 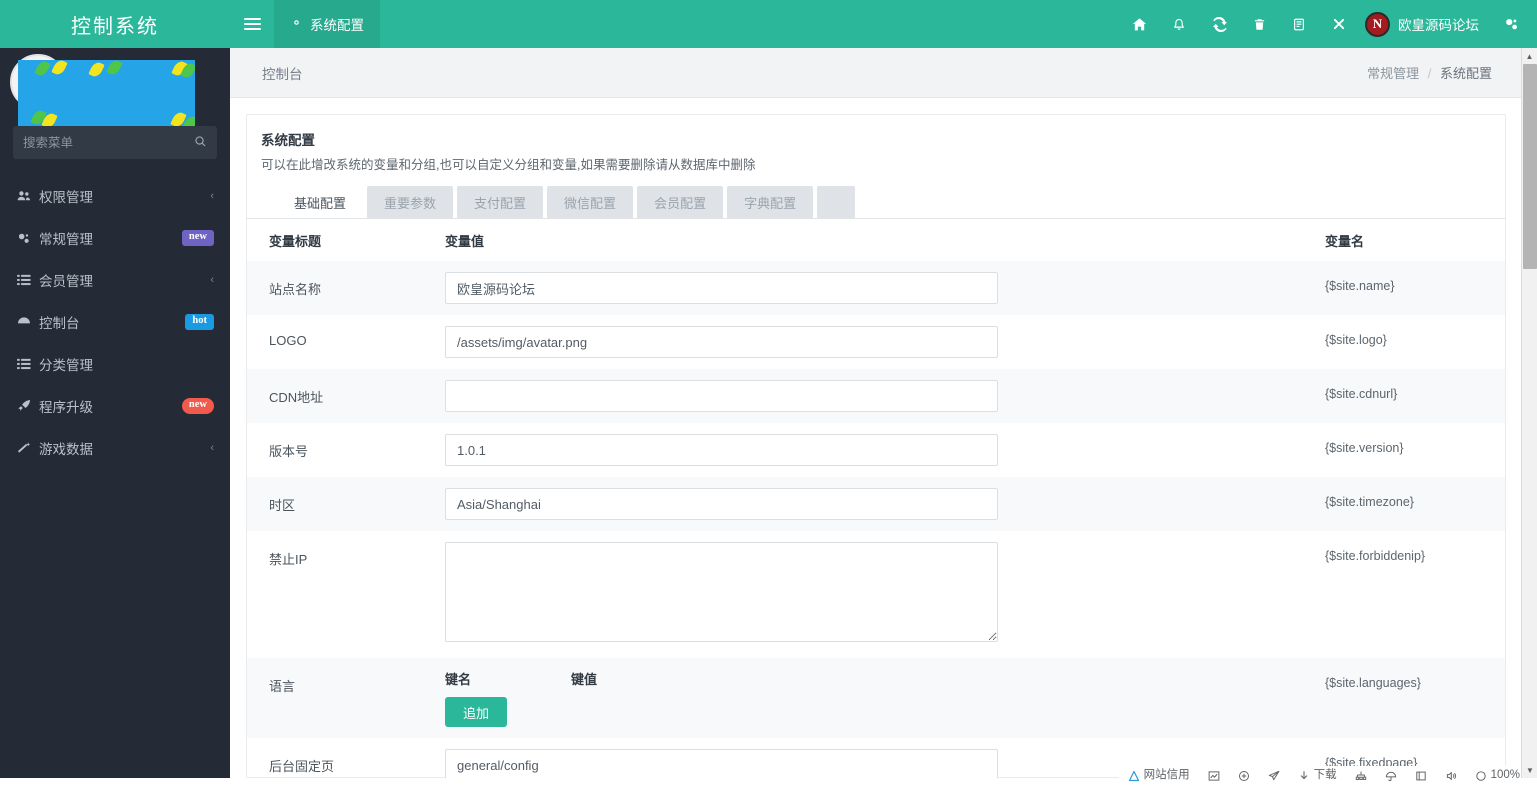 I want to click on row-label: 站点名称, so click(x=295, y=289).